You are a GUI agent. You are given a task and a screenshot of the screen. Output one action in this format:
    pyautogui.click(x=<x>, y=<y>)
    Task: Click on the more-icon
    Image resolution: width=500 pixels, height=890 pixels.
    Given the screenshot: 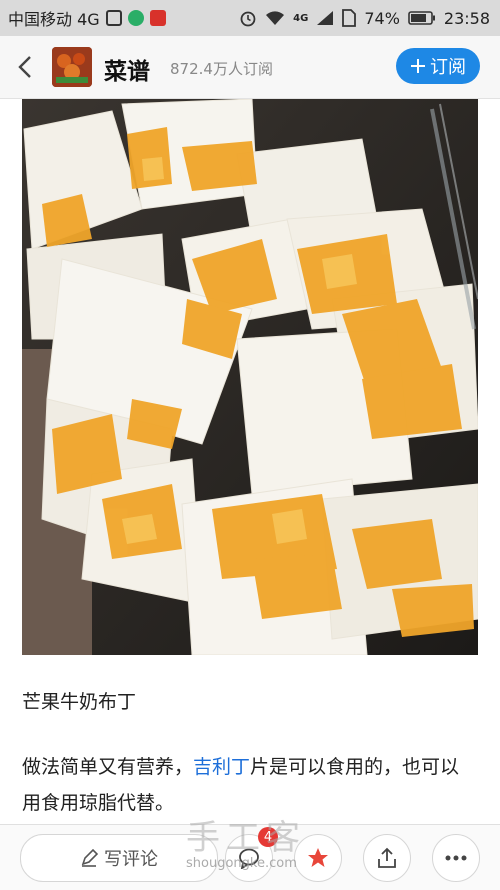 What is the action you would take?
    pyautogui.click(x=456, y=858)
    